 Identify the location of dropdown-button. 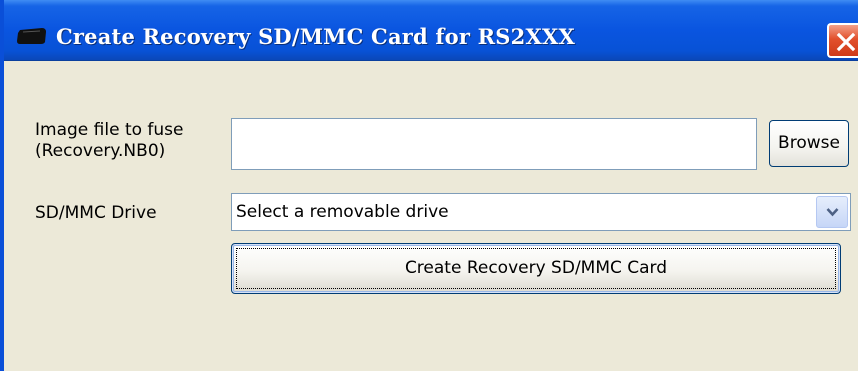
(832, 212).